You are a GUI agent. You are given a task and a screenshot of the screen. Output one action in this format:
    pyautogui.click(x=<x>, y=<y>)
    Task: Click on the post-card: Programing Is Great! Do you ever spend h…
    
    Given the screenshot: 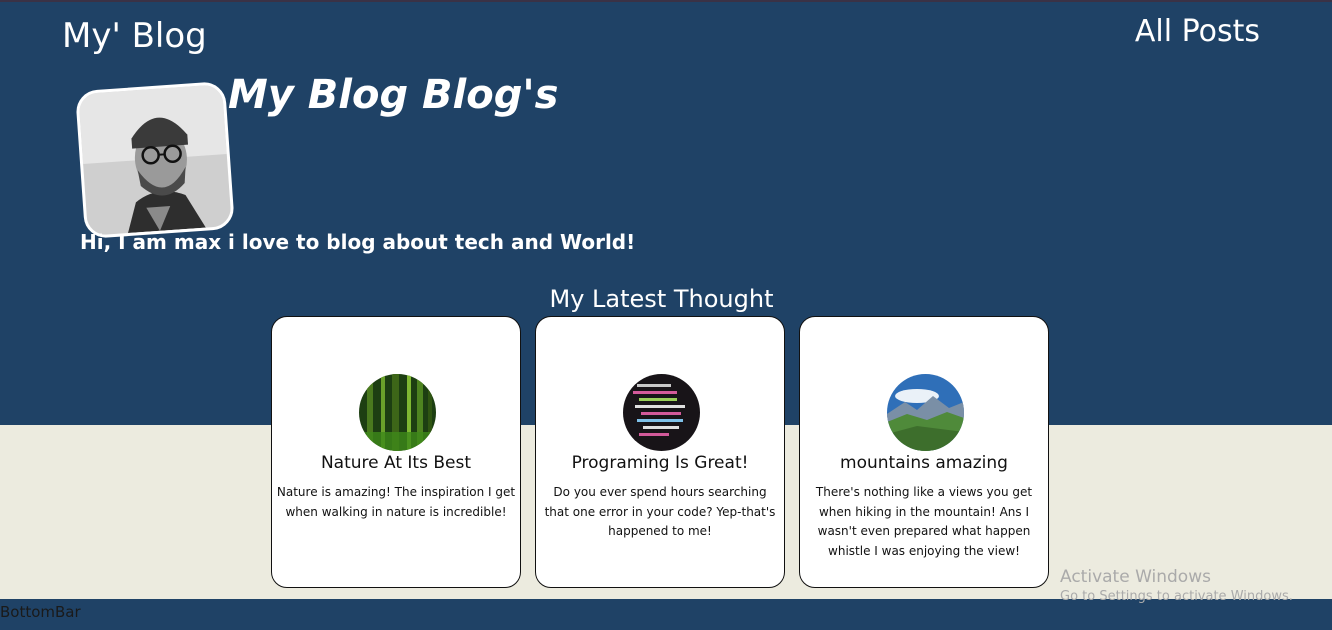 What is the action you would take?
    pyautogui.click(x=660, y=452)
    